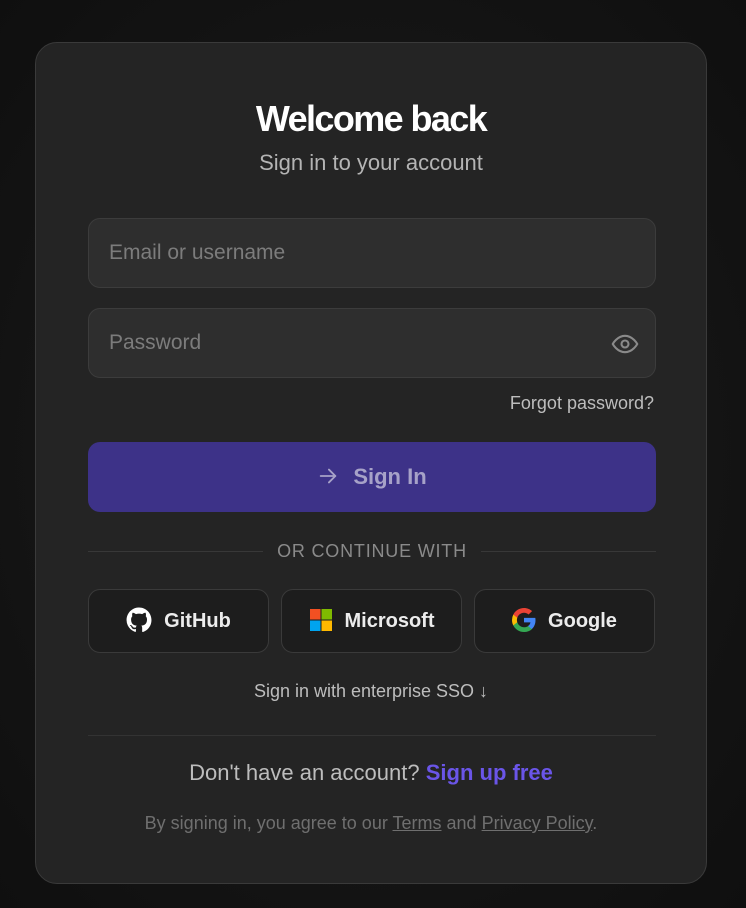  What do you see at coordinates (321, 621) in the screenshot?
I see `microsoft-icon` at bounding box center [321, 621].